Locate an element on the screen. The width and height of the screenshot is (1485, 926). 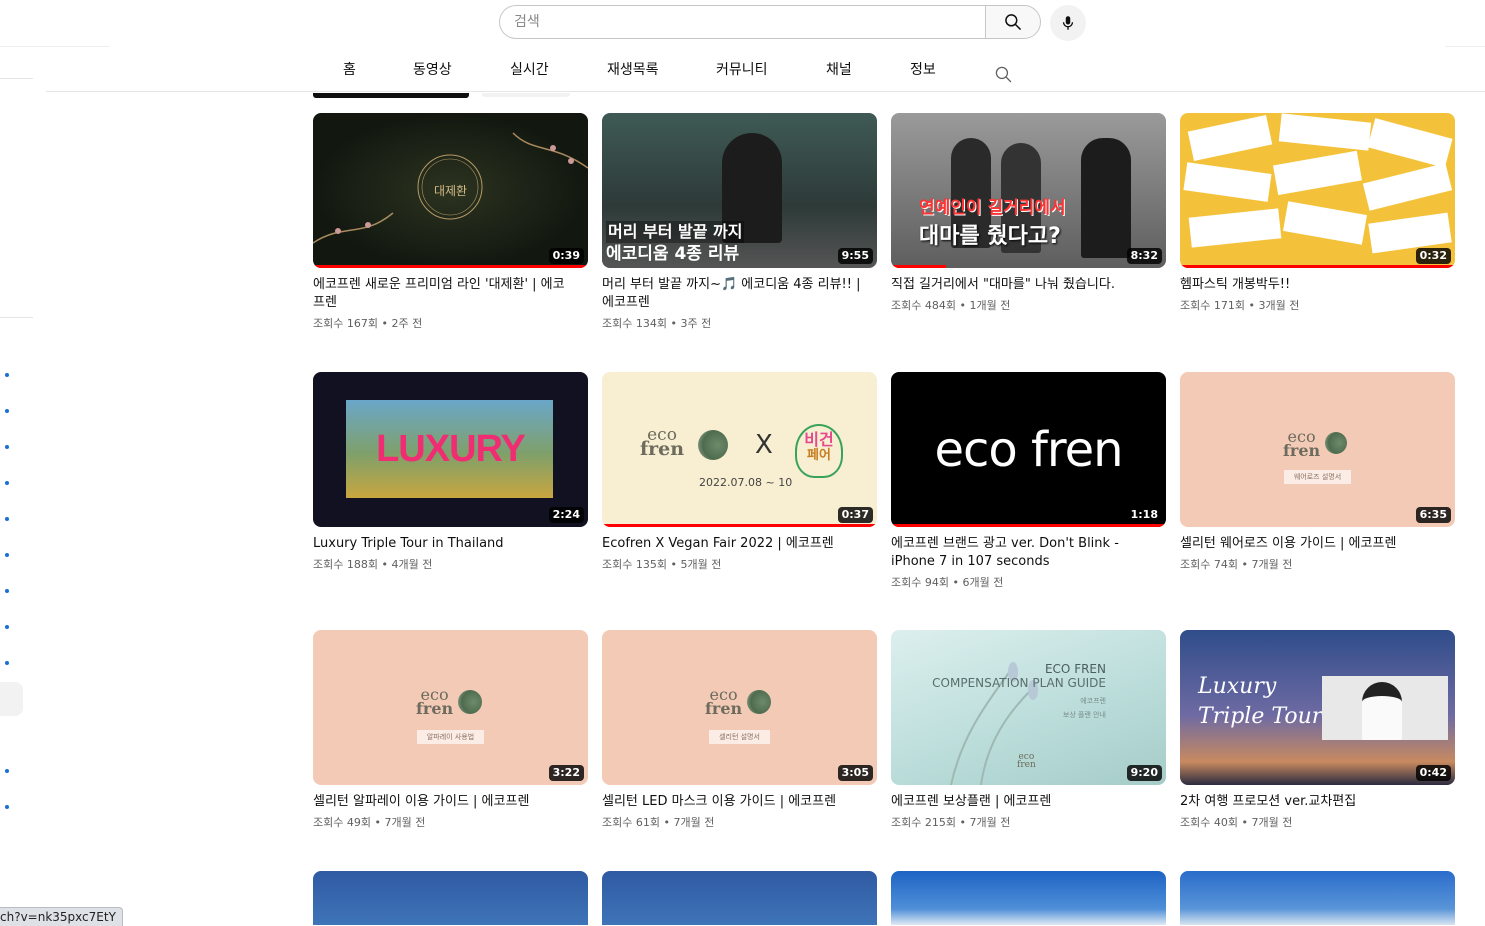
video-title: 2차 여행 프로모션 ver.교차편집 is located at coordinates (1310, 802).